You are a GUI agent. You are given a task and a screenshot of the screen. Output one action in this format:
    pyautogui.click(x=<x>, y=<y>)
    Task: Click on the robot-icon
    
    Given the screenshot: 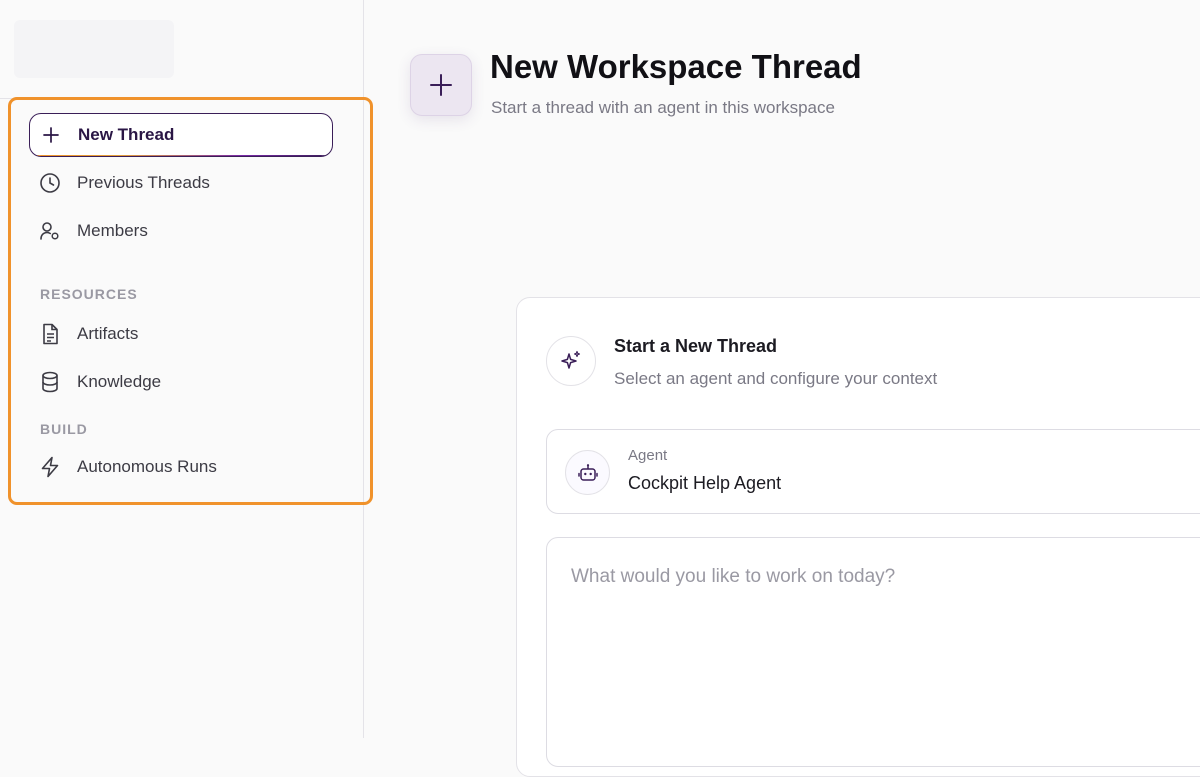 What is the action you would take?
    pyautogui.click(x=587, y=472)
    